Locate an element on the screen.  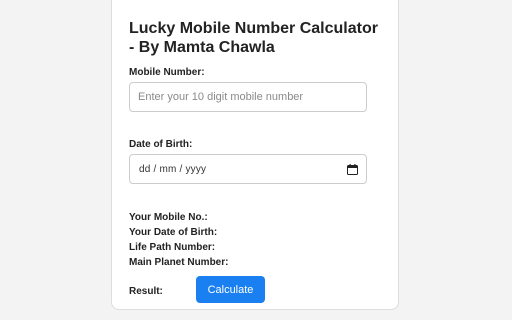
calculate-button: Calculate is located at coordinates (230, 289).